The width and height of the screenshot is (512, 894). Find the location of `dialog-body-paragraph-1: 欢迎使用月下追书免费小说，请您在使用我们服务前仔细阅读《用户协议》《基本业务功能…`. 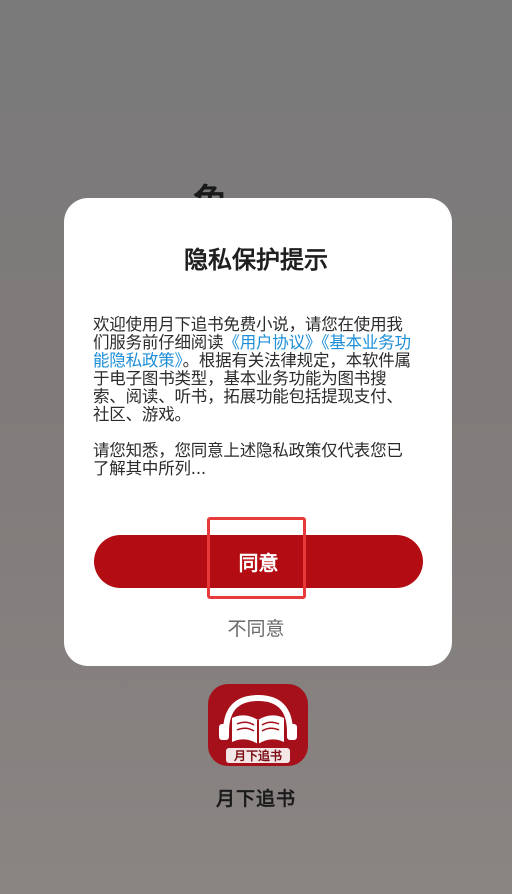

dialog-body-paragraph-1: 欢迎使用月下追书免费小说，请您在使用我们服务前仔细阅读《用户协议》《基本业务功能… is located at coordinates (254, 370).